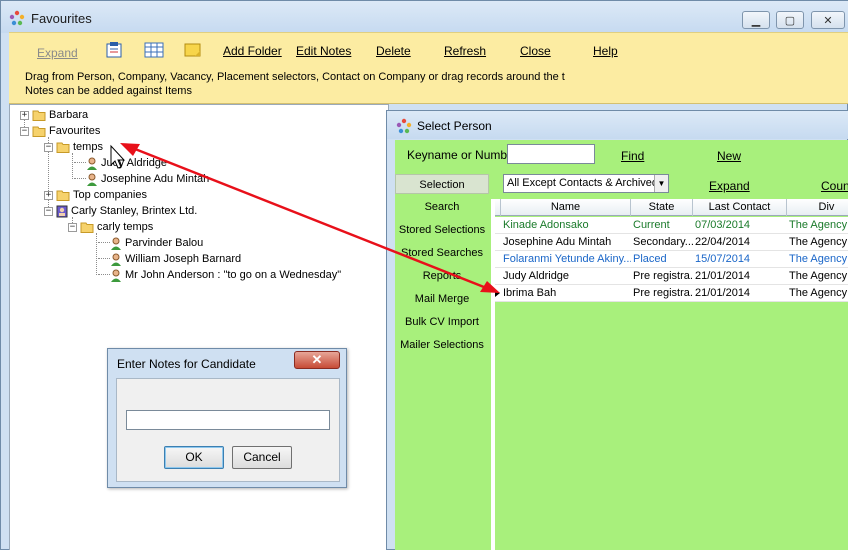 This screenshot has width=848, height=550. Describe the element at coordinates (651, 225) in the screenshot. I see `cell-state: Current` at that location.